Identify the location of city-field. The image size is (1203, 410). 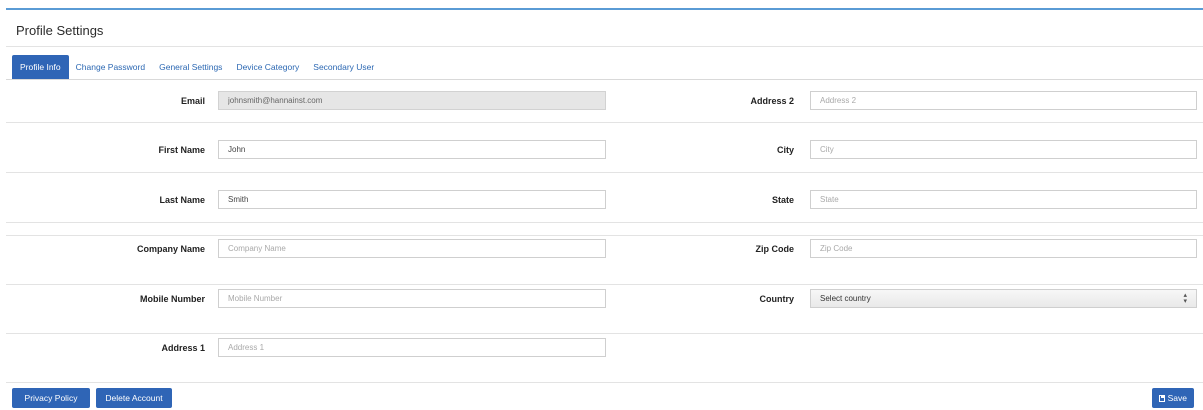
(1003, 149).